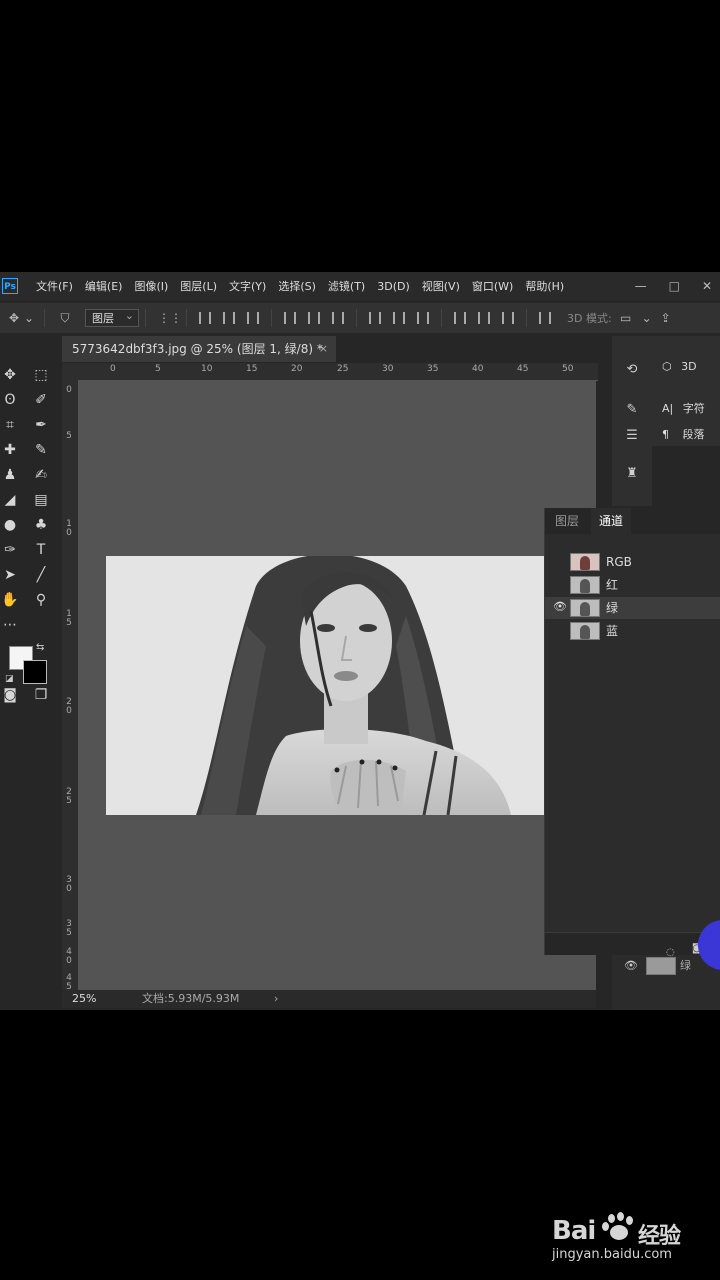  What do you see at coordinates (679, 366) in the screenshot?
I see `panel-3d: ⬡ 3D` at bounding box center [679, 366].